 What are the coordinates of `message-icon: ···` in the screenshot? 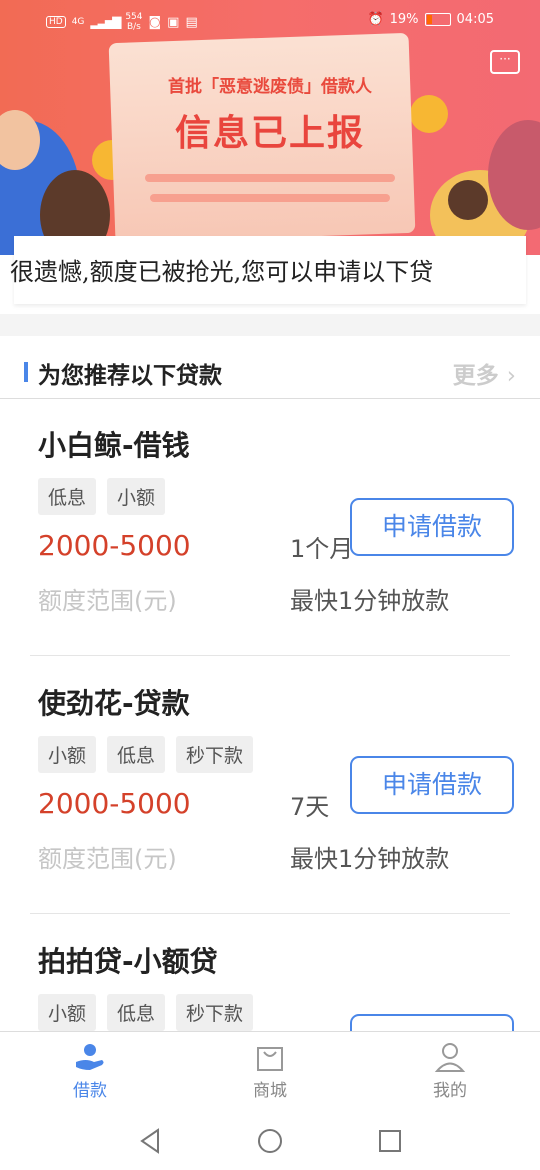 It's located at (505, 62).